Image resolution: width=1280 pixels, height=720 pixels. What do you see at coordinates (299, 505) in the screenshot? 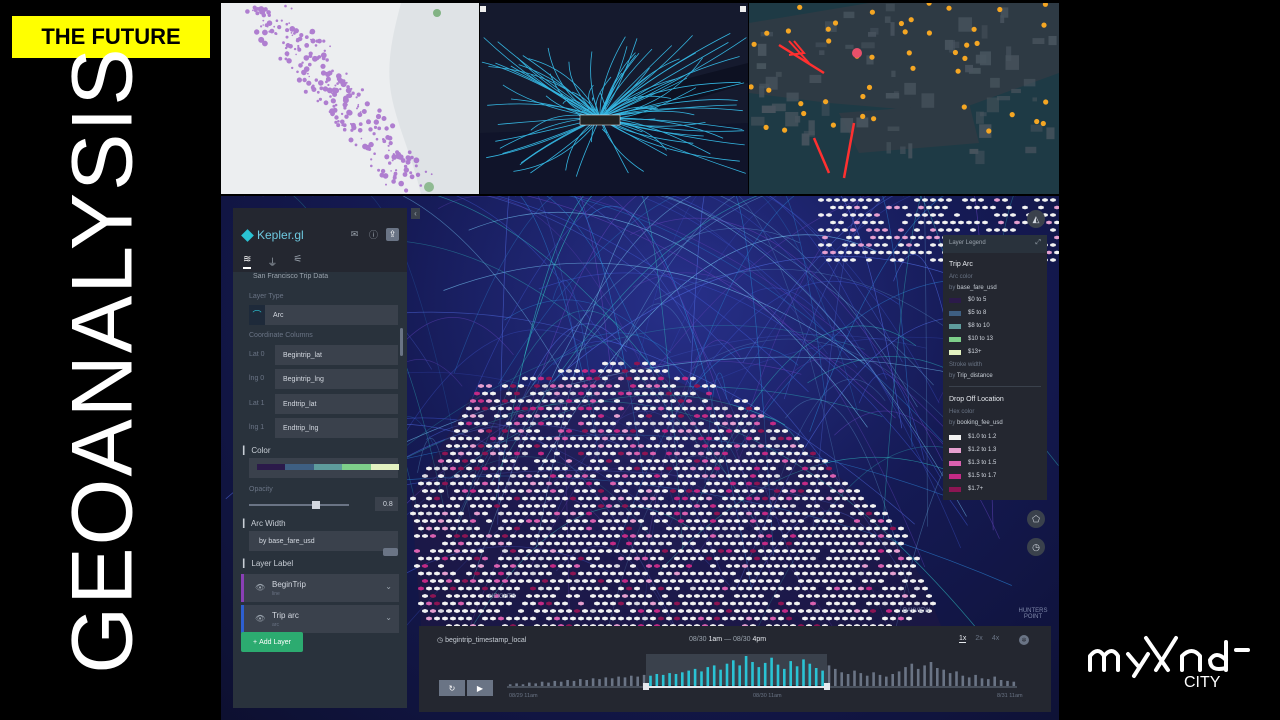
I see `opacity-slider` at bounding box center [299, 505].